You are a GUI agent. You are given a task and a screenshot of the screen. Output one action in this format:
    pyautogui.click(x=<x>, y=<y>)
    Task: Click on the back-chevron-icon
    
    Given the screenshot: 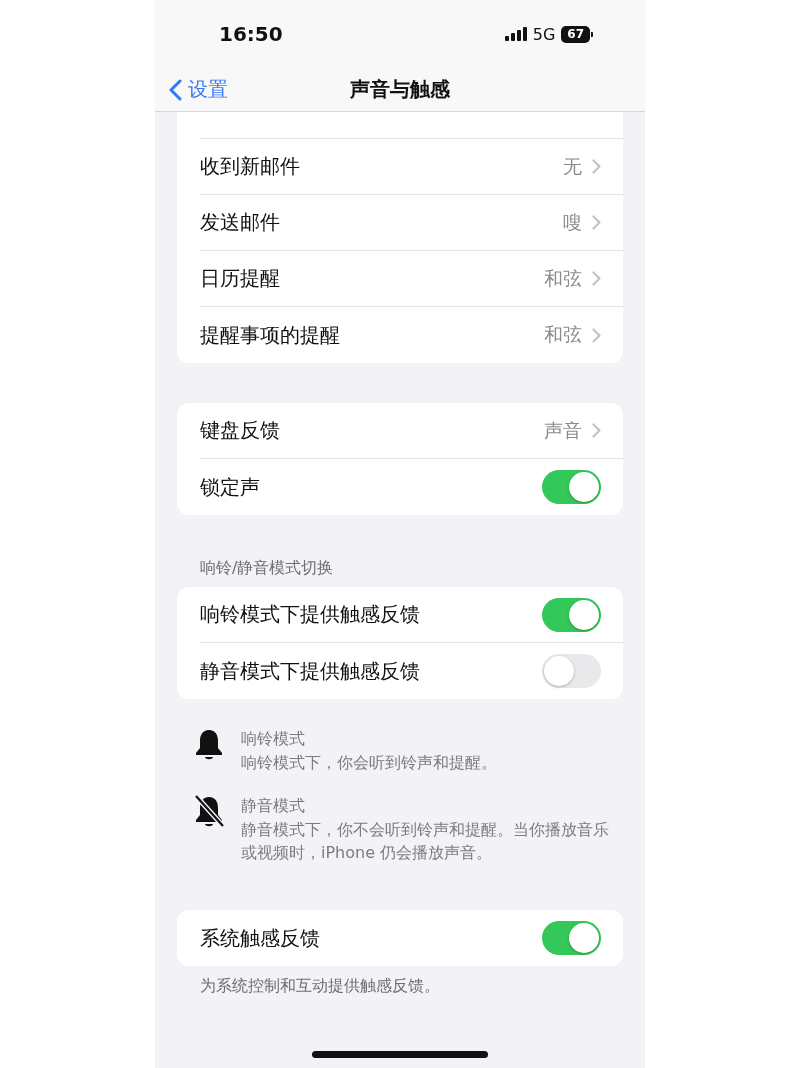 What is the action you would take?
    pyautogui.click(x=175, y=89)
    